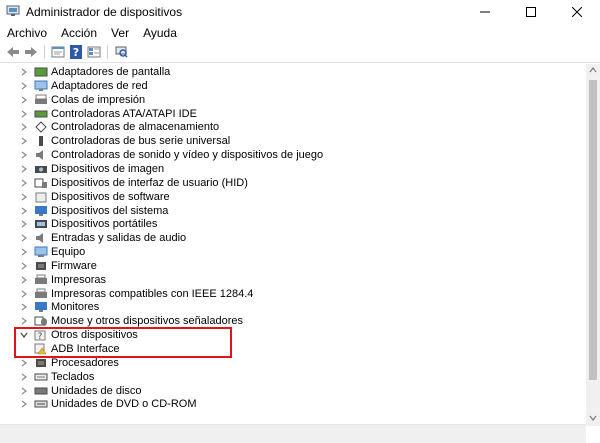 The height and width of the screenshot is (443, 600). Describe the element at coordinates (41, 224) in the screenshot. I see `portable-device-icon` at that location.